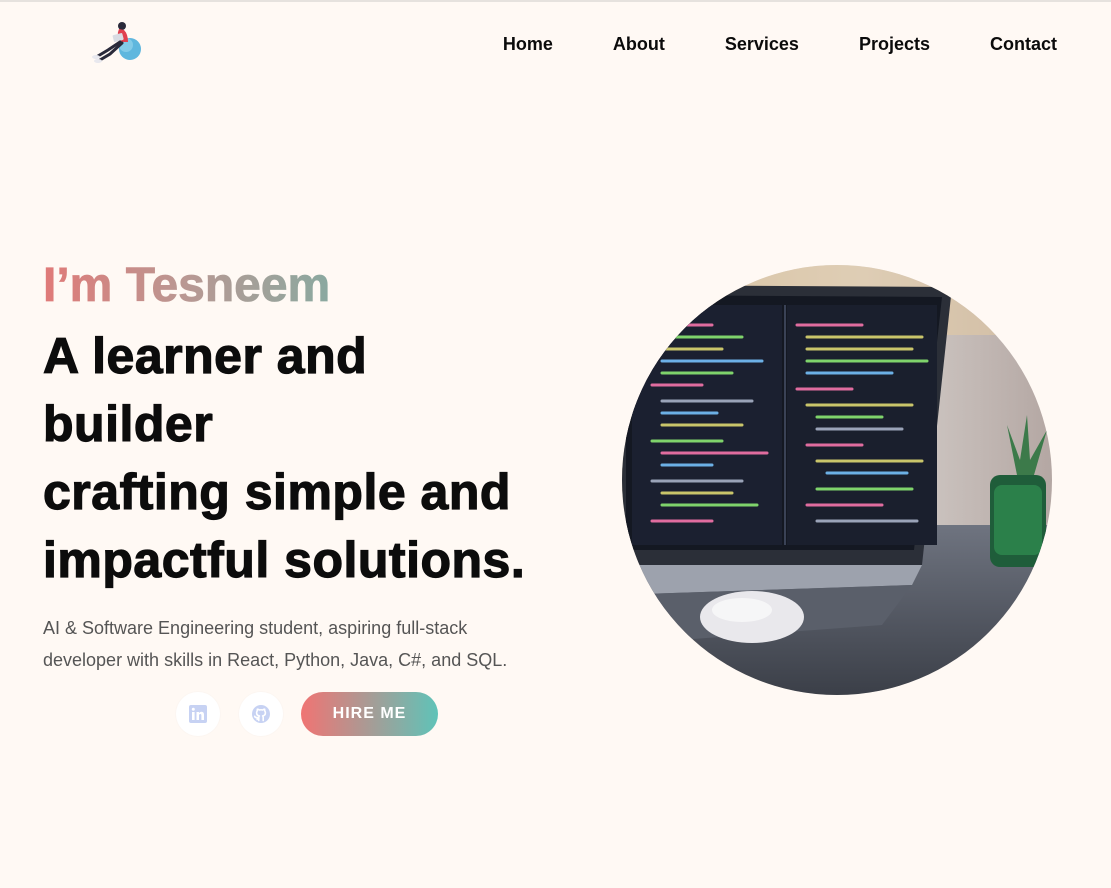 This screenshot has width=1111, height=888. Describe the element at coordinates (894, 44) in the screenshot. I see `nav-projects: Projects` at that location.